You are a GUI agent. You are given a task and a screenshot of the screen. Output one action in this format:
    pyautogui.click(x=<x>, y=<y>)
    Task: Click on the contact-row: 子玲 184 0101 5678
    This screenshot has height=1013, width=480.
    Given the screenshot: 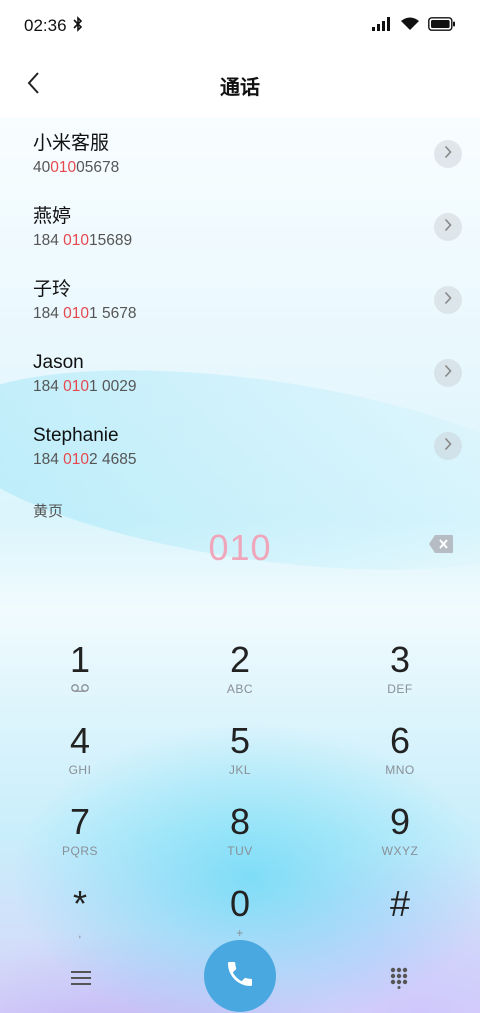 What is the action you would take?
    pyautogui.click(x=240, y=300)
    